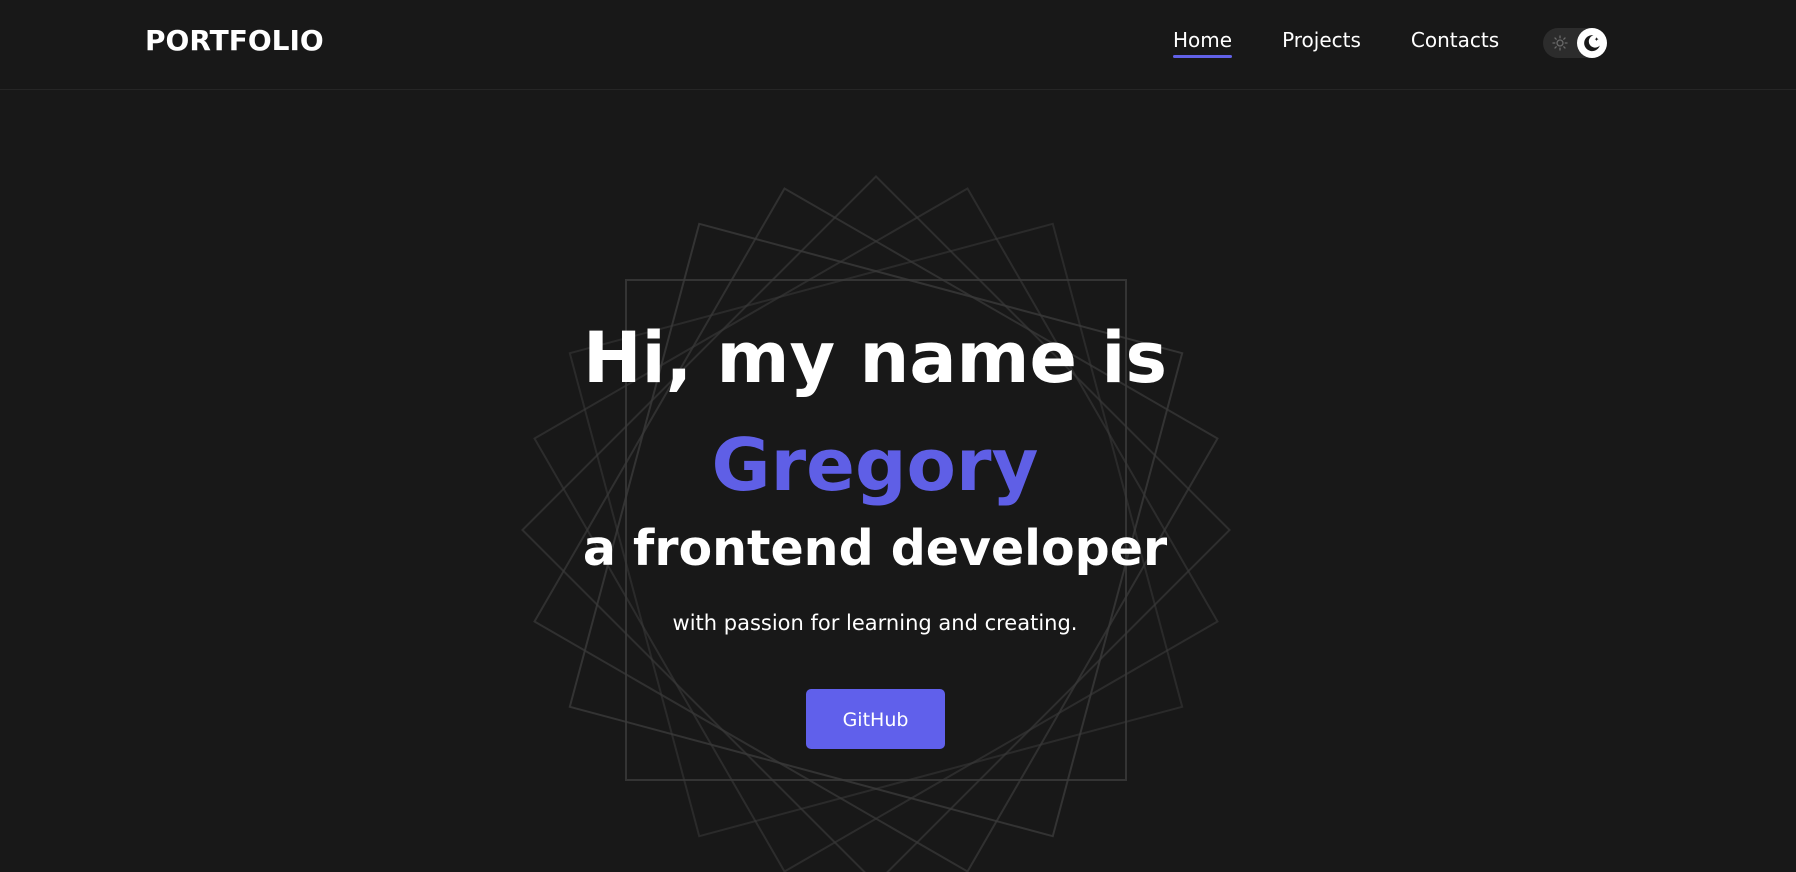 The height and width of the screenshot is (872, 1796). What do you see at coordinates (1575, 43) in the screenshot?
I see `theme-toggle` at bounding box center [1575, 43].